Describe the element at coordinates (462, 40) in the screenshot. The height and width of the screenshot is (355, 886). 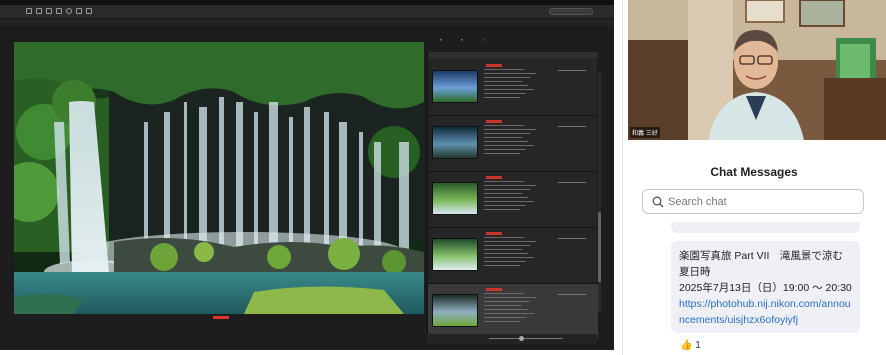
I see `view-toggle: ▾` at that location.